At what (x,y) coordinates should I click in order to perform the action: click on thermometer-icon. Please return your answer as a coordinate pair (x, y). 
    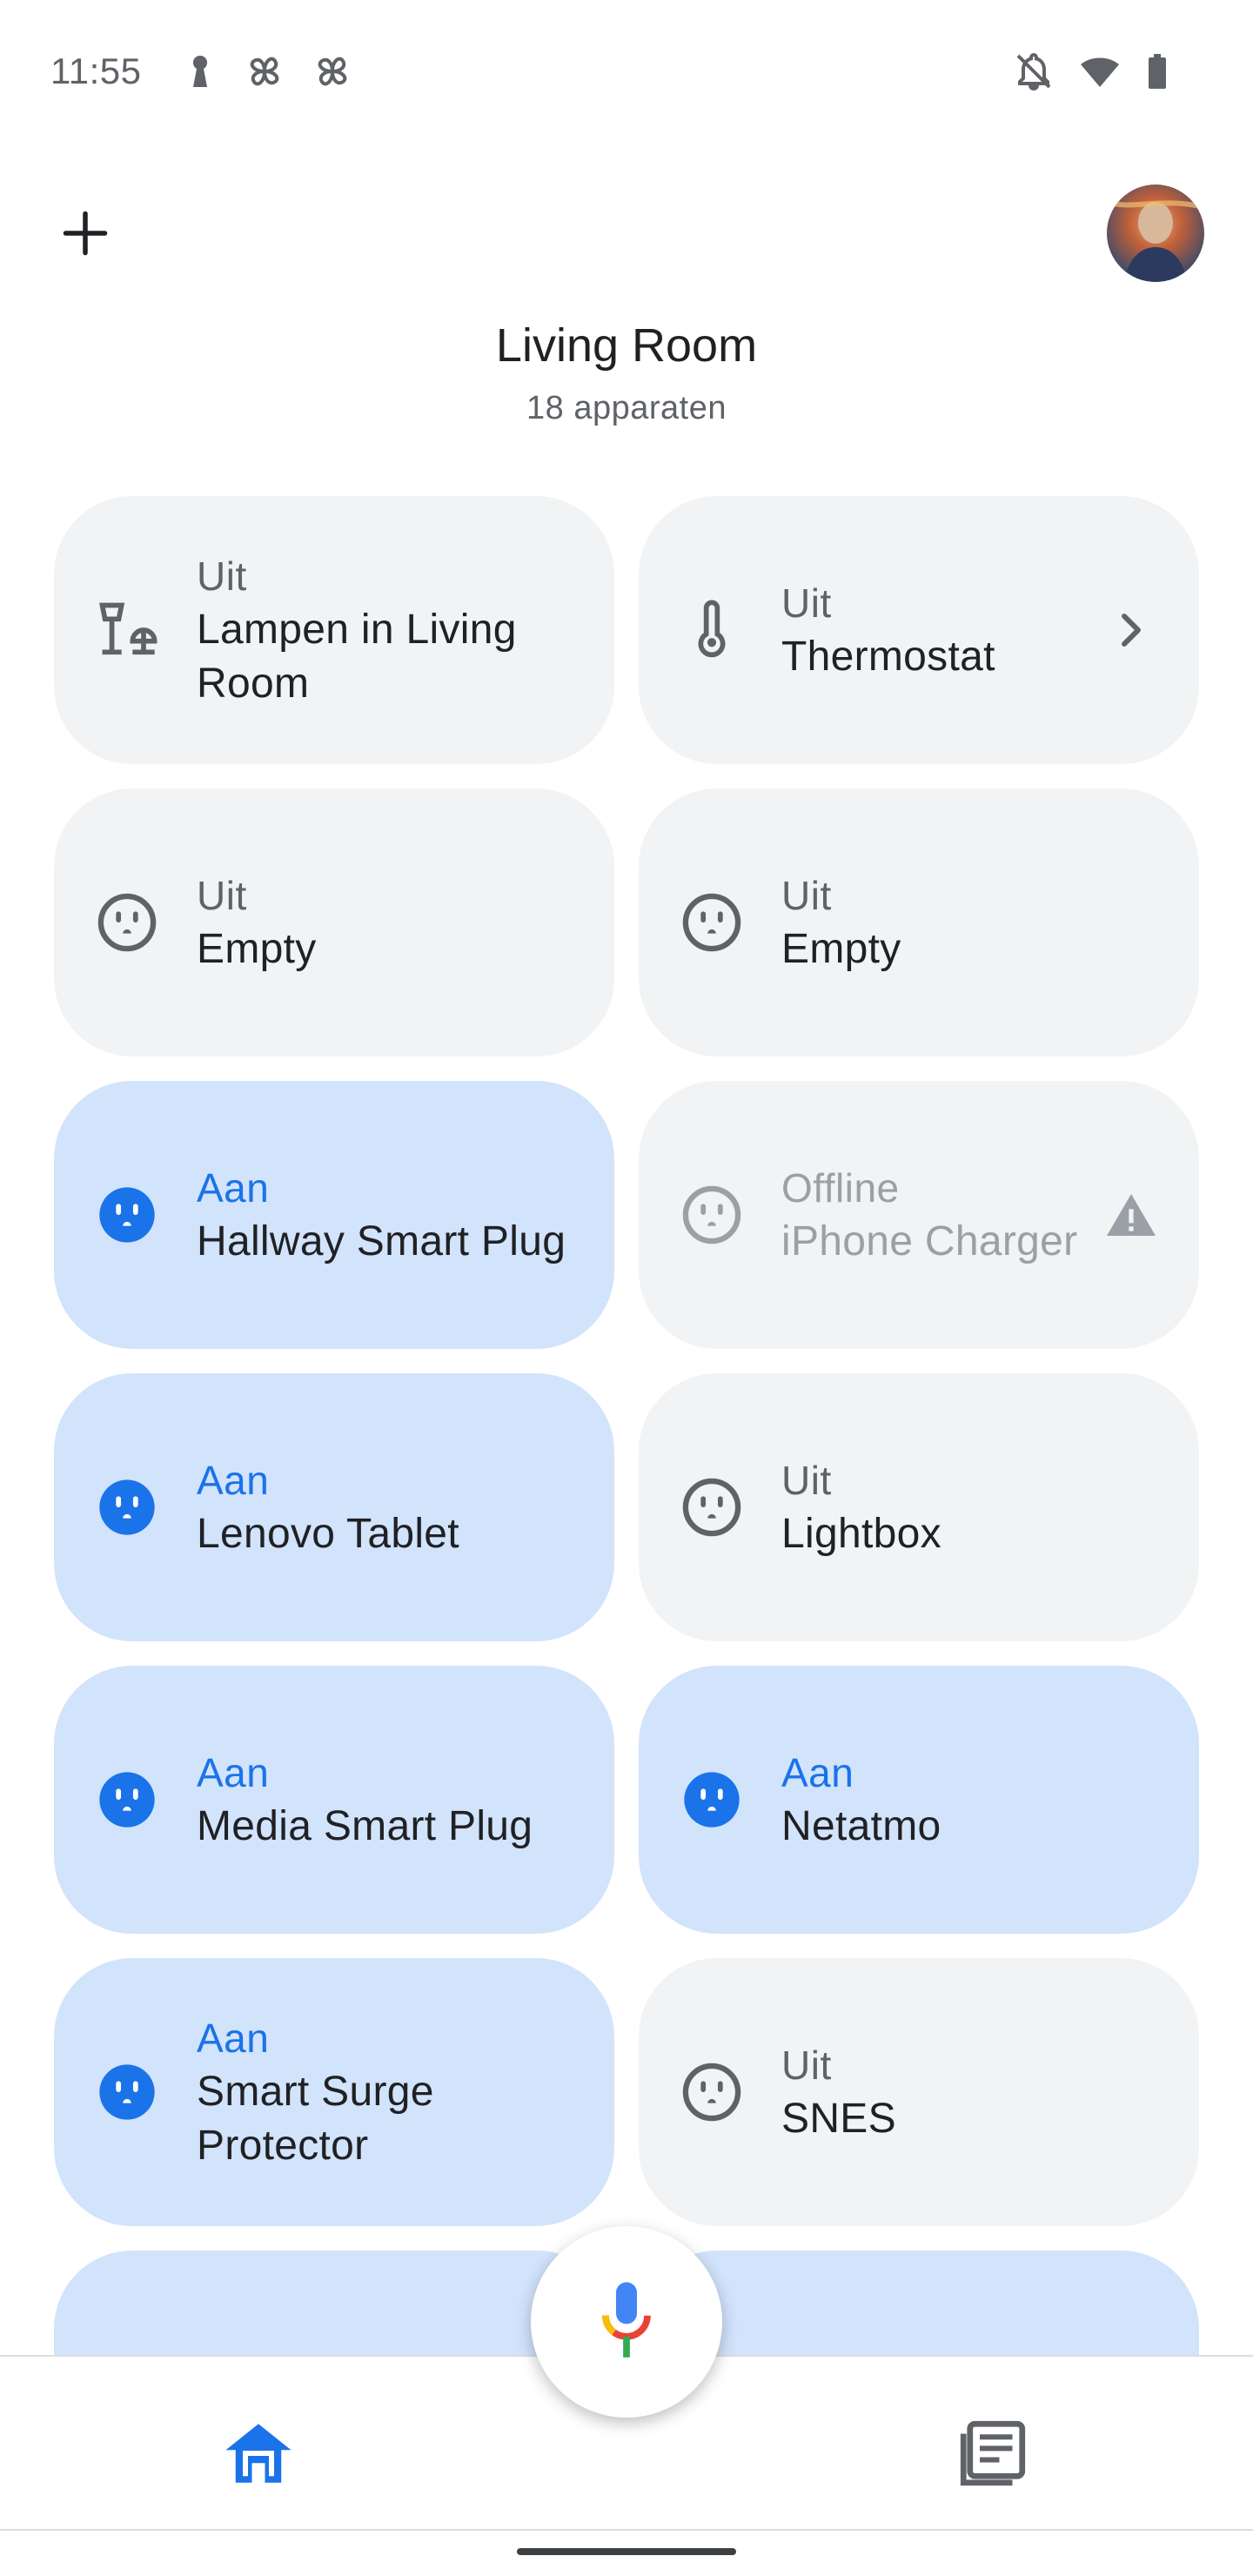
    Looking at the image, I should click on (712, 630).